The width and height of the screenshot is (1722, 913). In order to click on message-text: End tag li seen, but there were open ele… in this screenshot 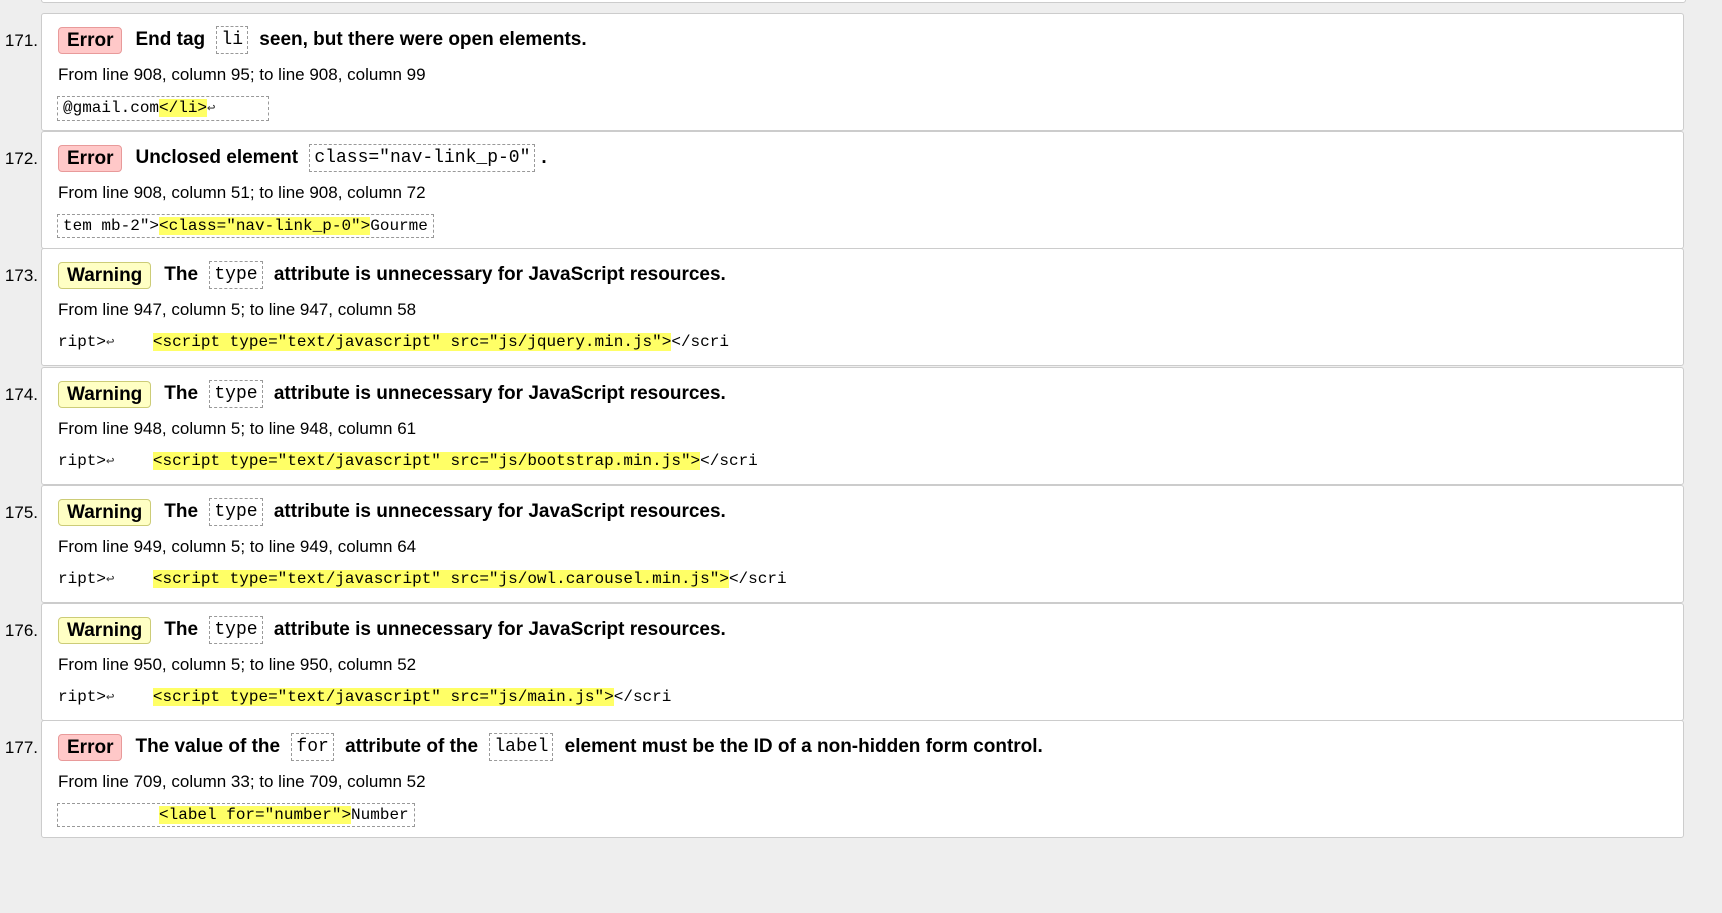, I will do `click(361, 40)`.